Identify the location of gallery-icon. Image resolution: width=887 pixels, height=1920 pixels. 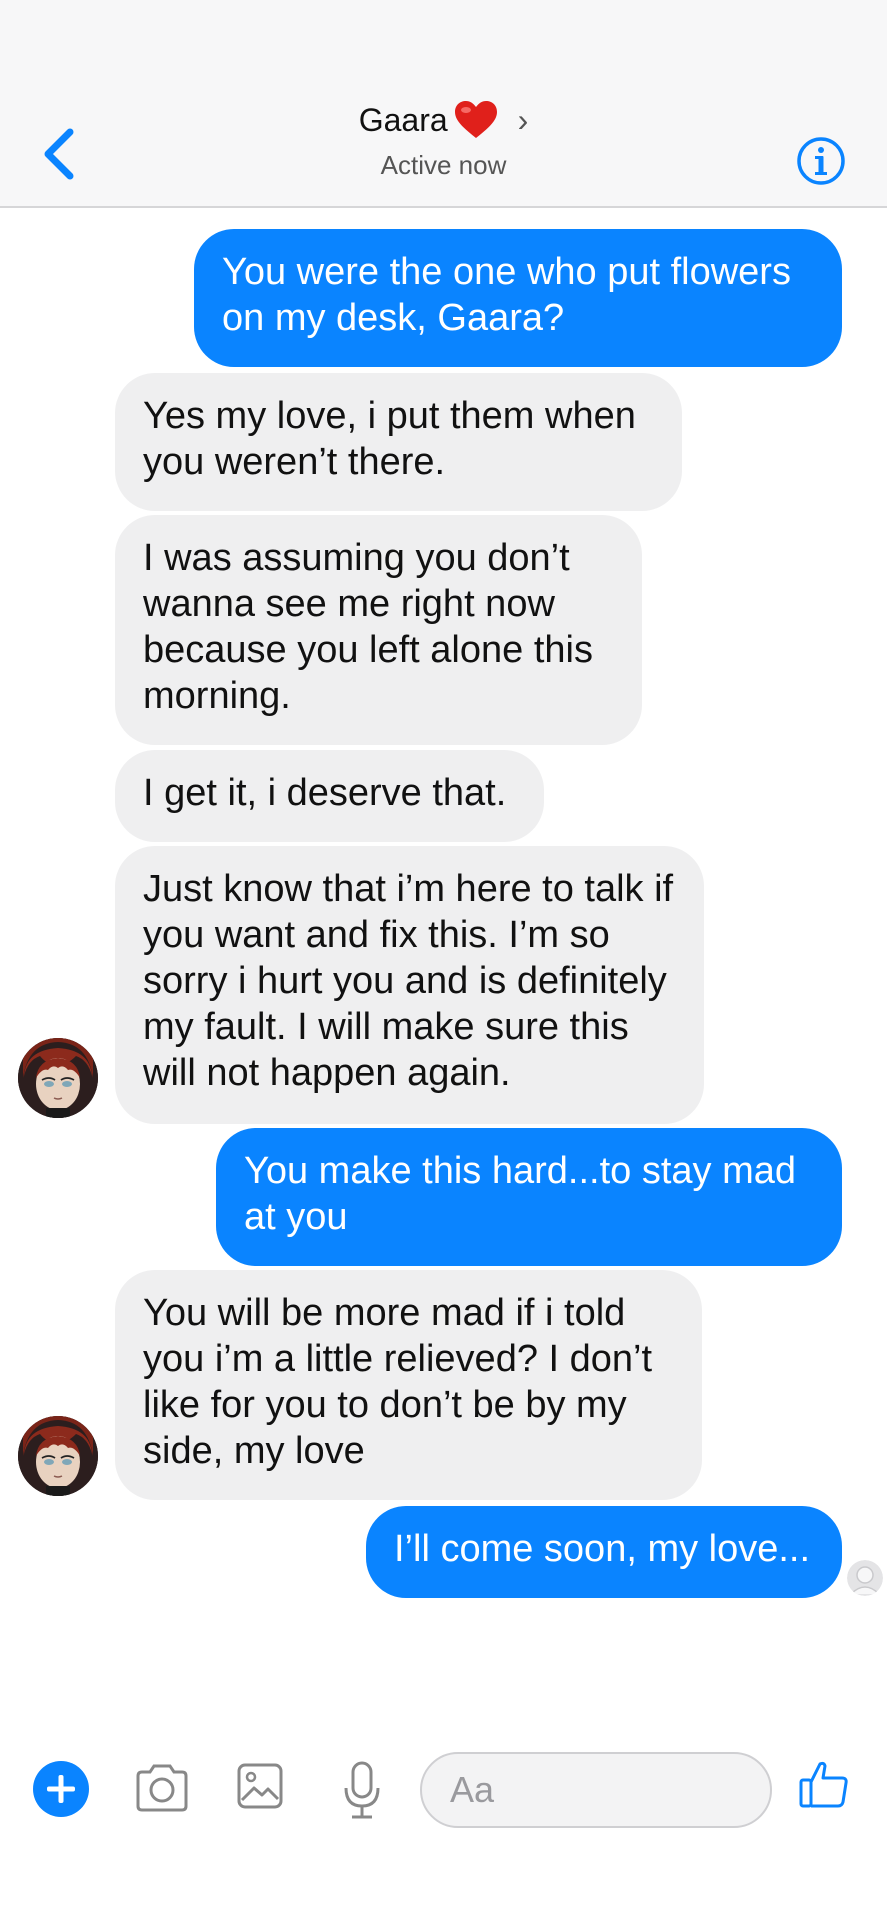
(260, 1786).